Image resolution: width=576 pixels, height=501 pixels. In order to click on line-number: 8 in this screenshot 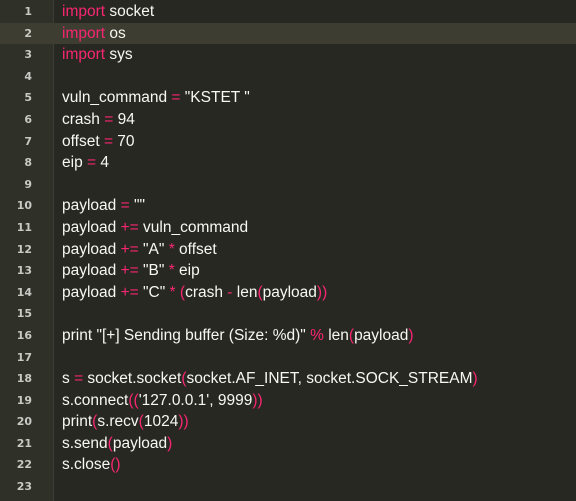, I will do `click(28, 163)`.